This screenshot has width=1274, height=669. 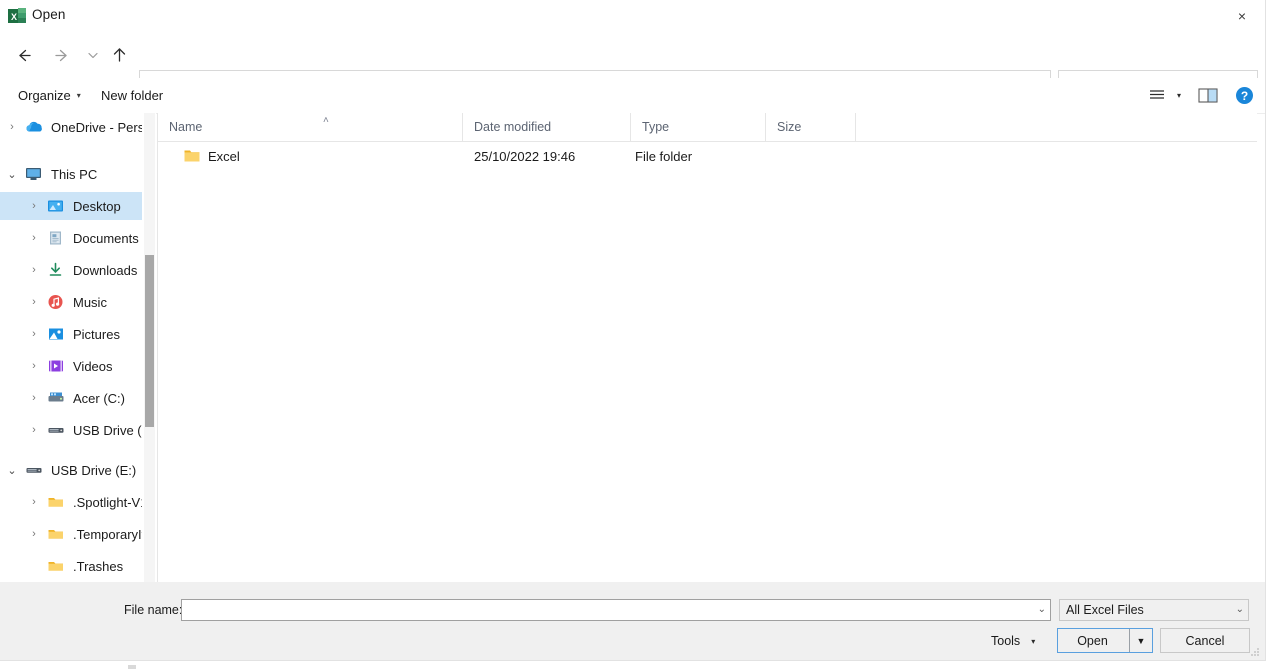 I want to click on onedrive-icon, so click(x=34, y=127).